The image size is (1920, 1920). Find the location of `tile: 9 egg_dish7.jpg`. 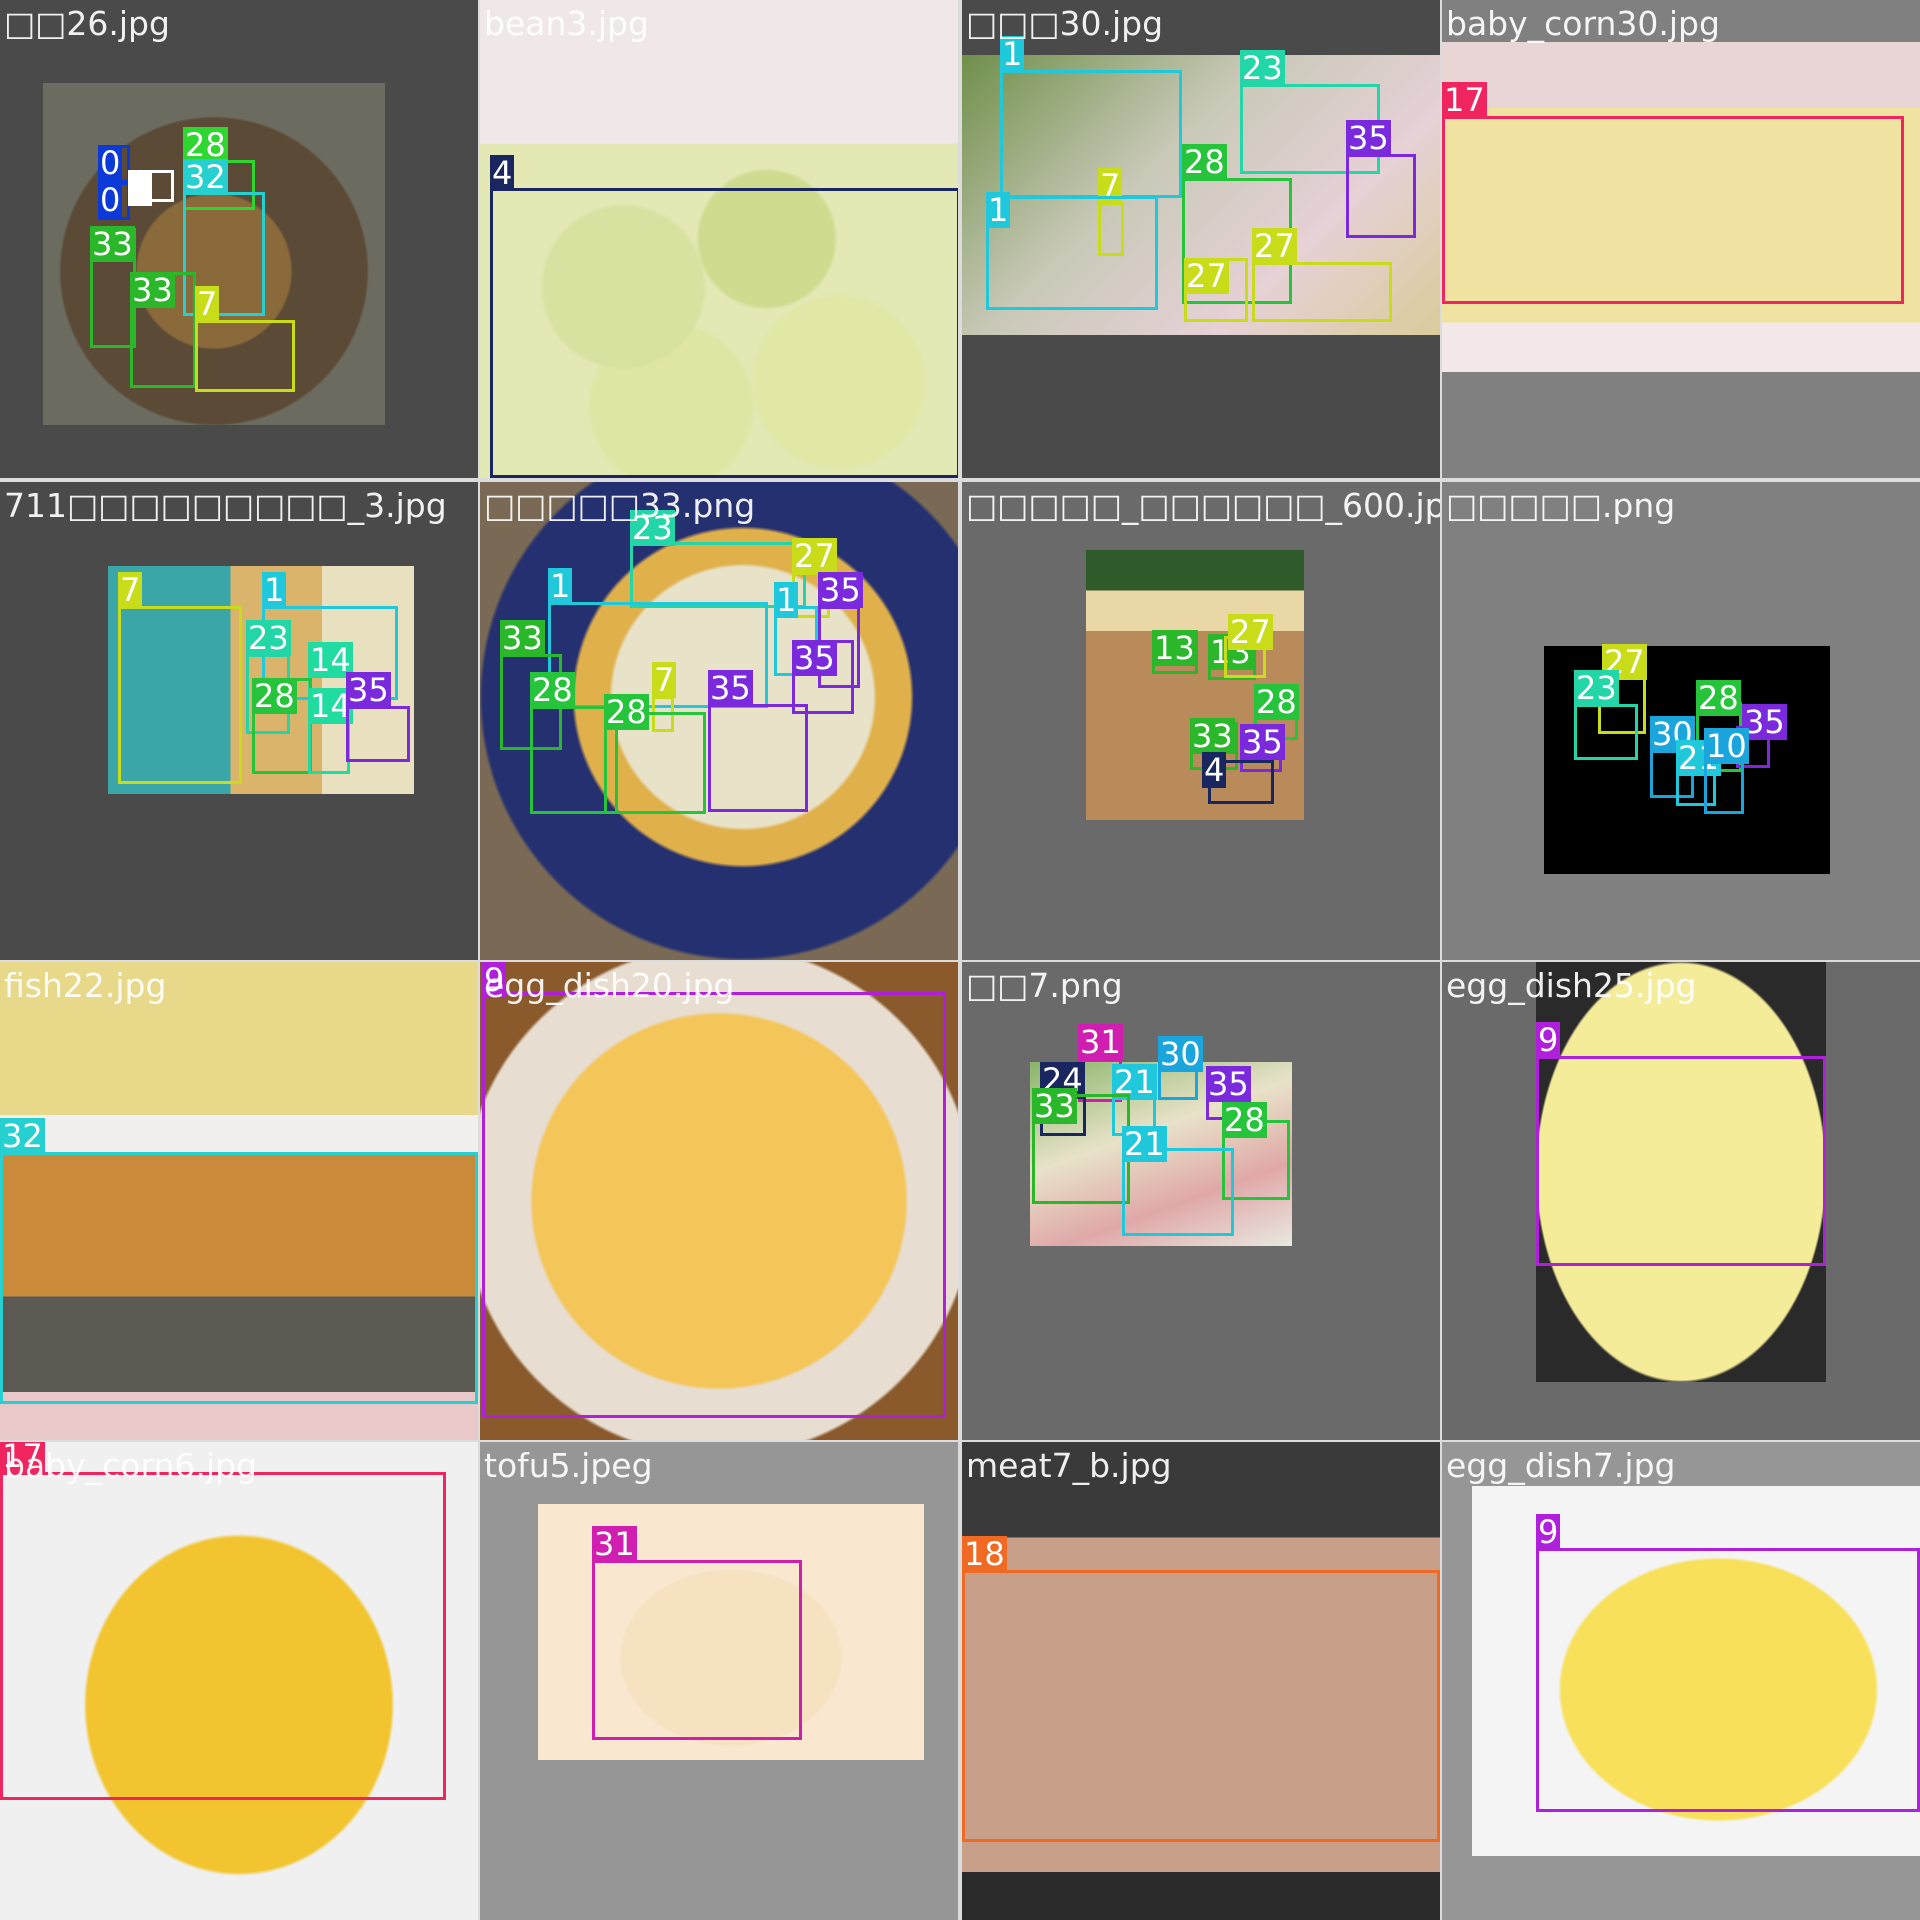

tile: 9 egg_dish7.jpg is located at coordinates (1681, 1681).